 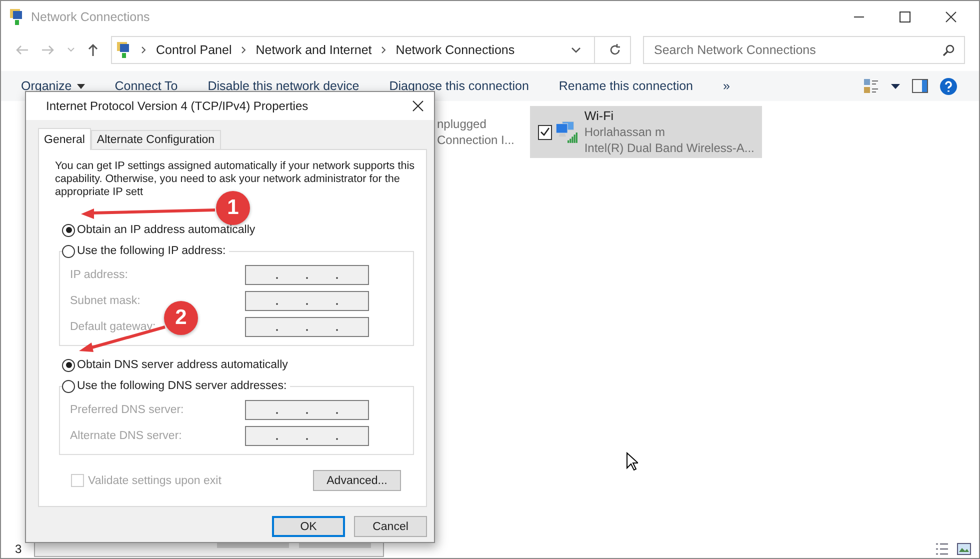 I want to click on window-title: Network Connections, so click(x=90, y=17).